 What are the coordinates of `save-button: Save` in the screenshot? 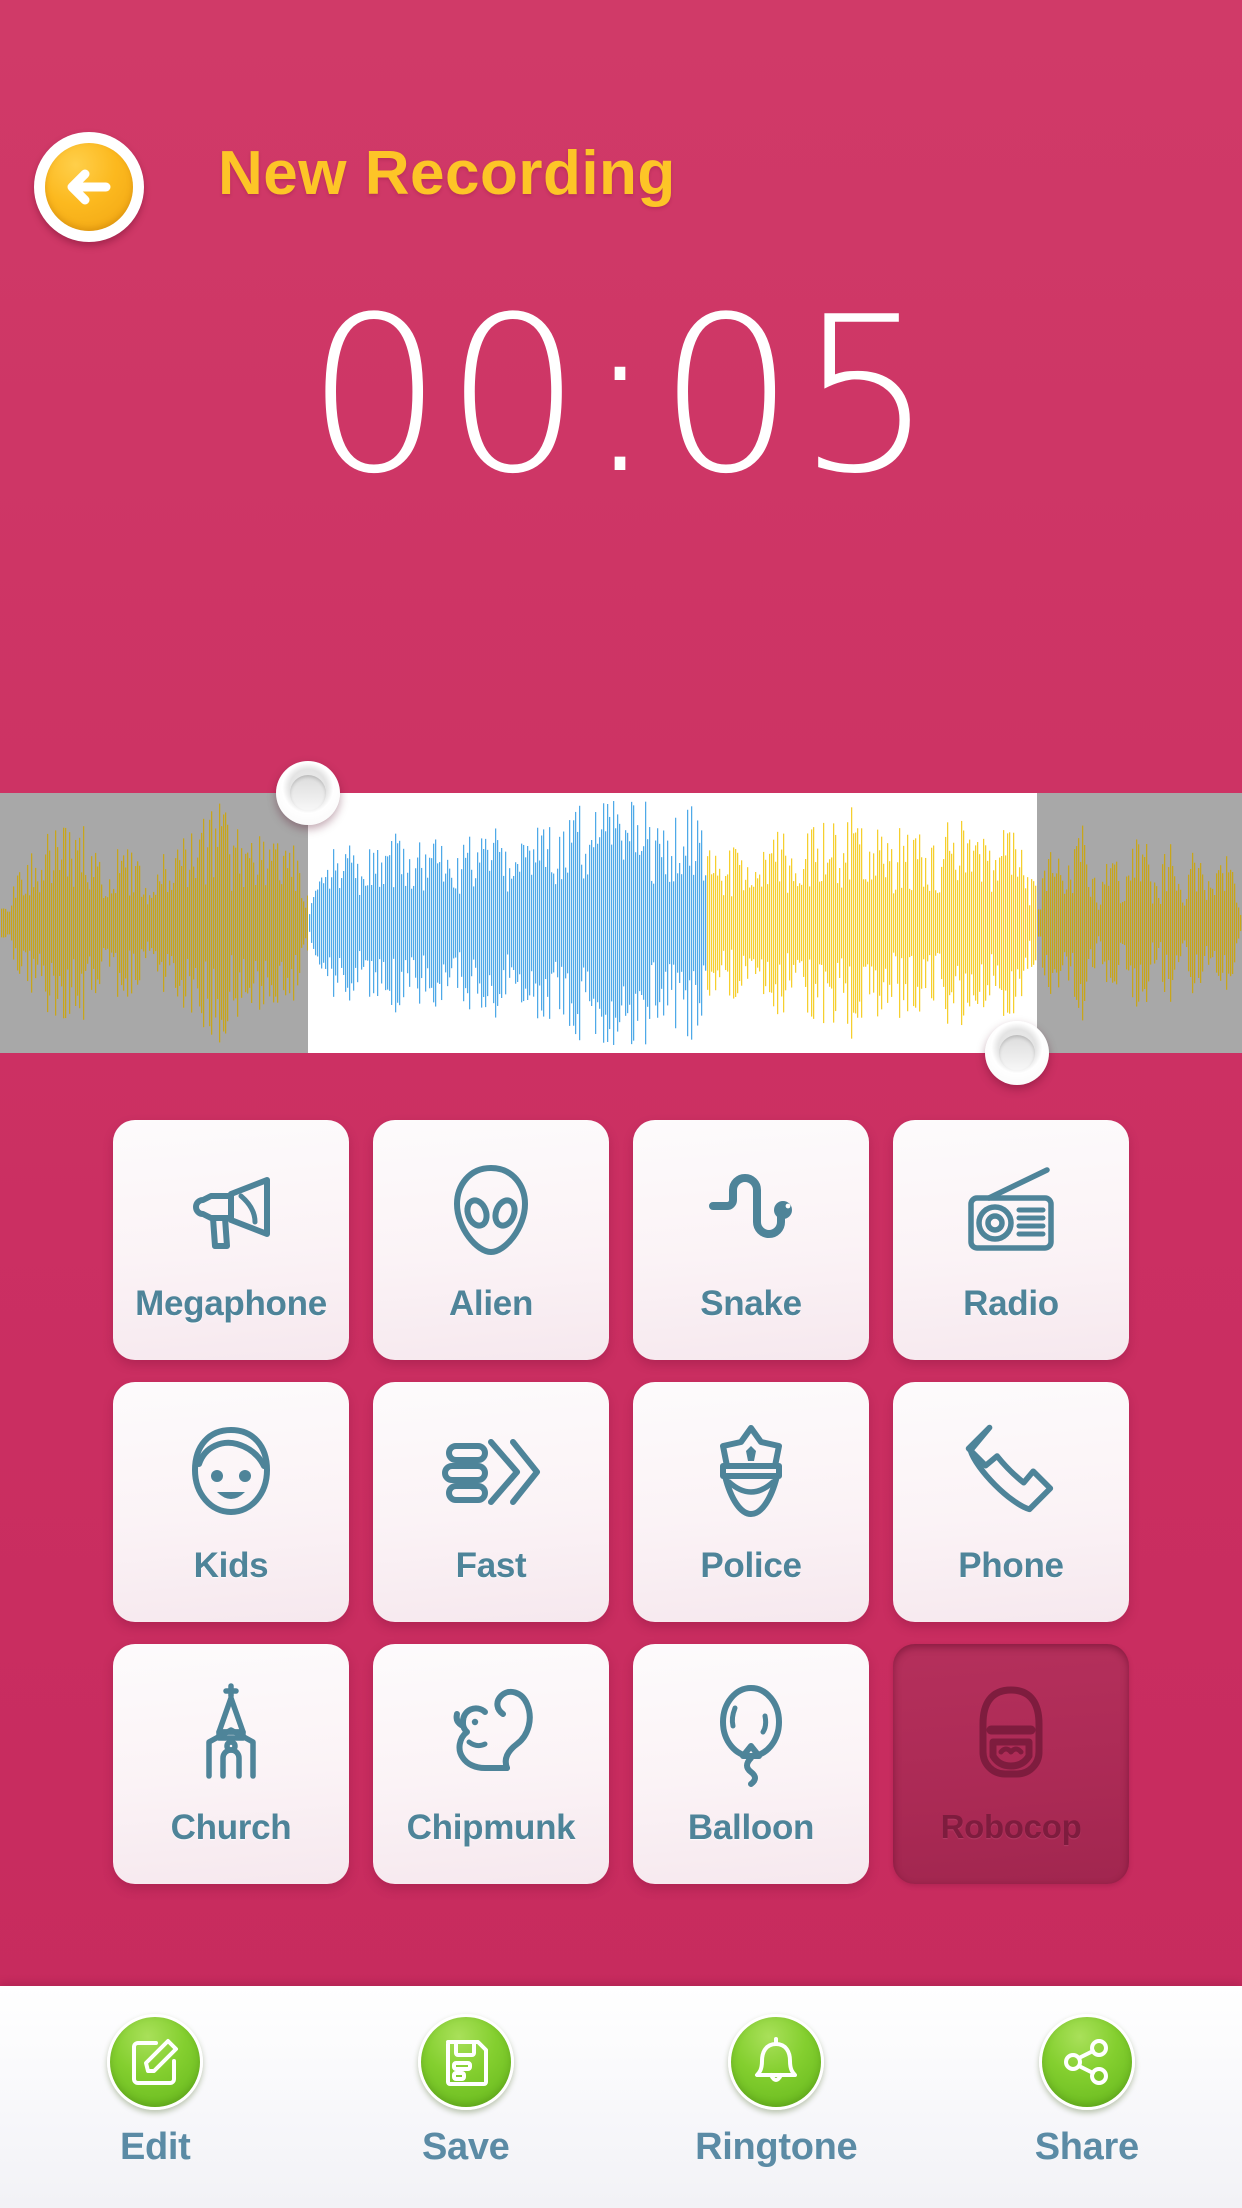 It's located at (466, 2091).